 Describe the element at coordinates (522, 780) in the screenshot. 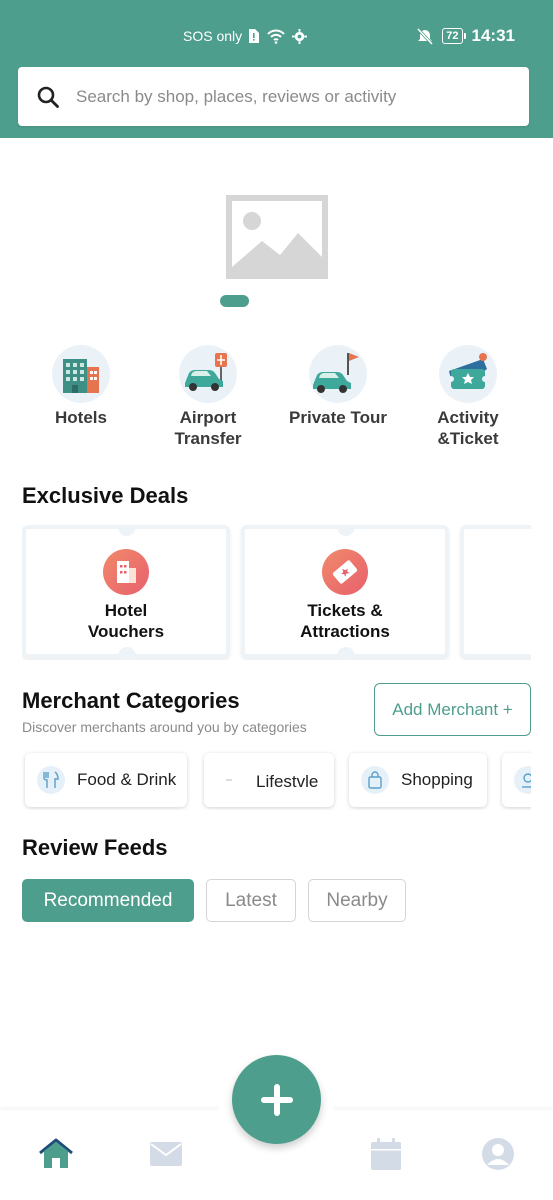

I see `location-pin-icon` at that location.